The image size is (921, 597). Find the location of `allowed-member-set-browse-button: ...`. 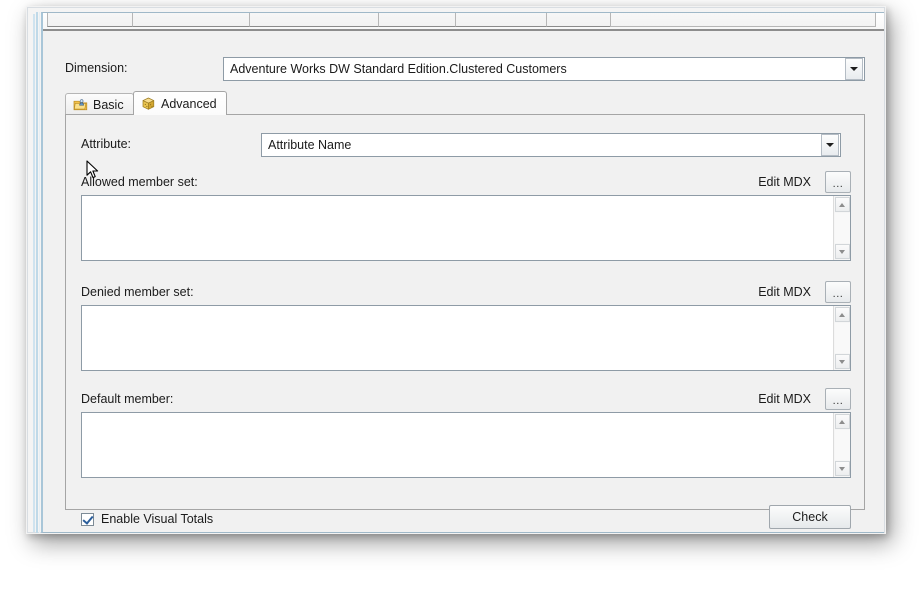

allowed-member-set-browse-button: ... is located at coordinates (838, 182).